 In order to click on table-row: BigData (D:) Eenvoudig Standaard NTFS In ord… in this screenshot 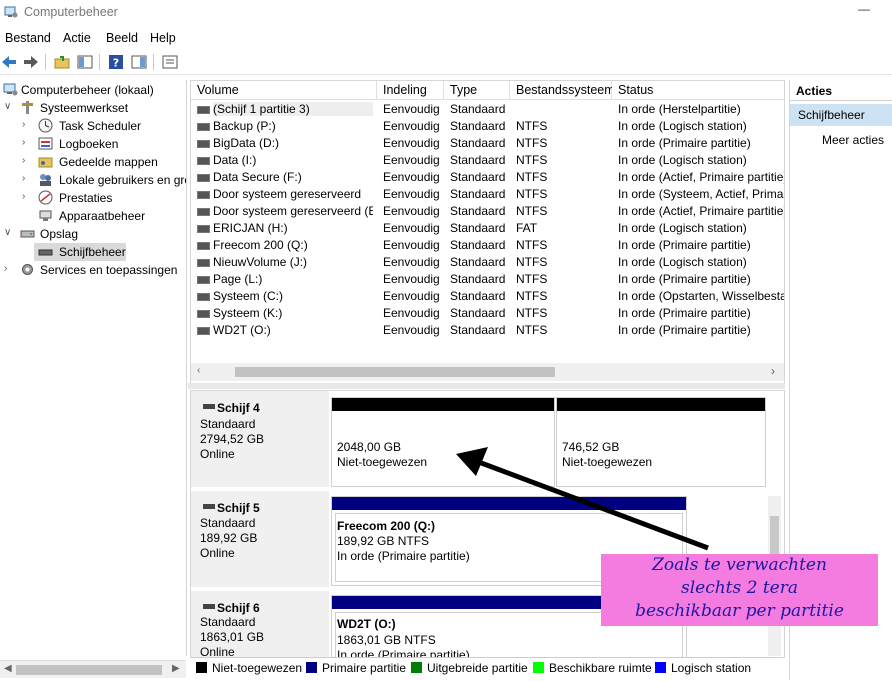, I will do `click(487, 143)`.